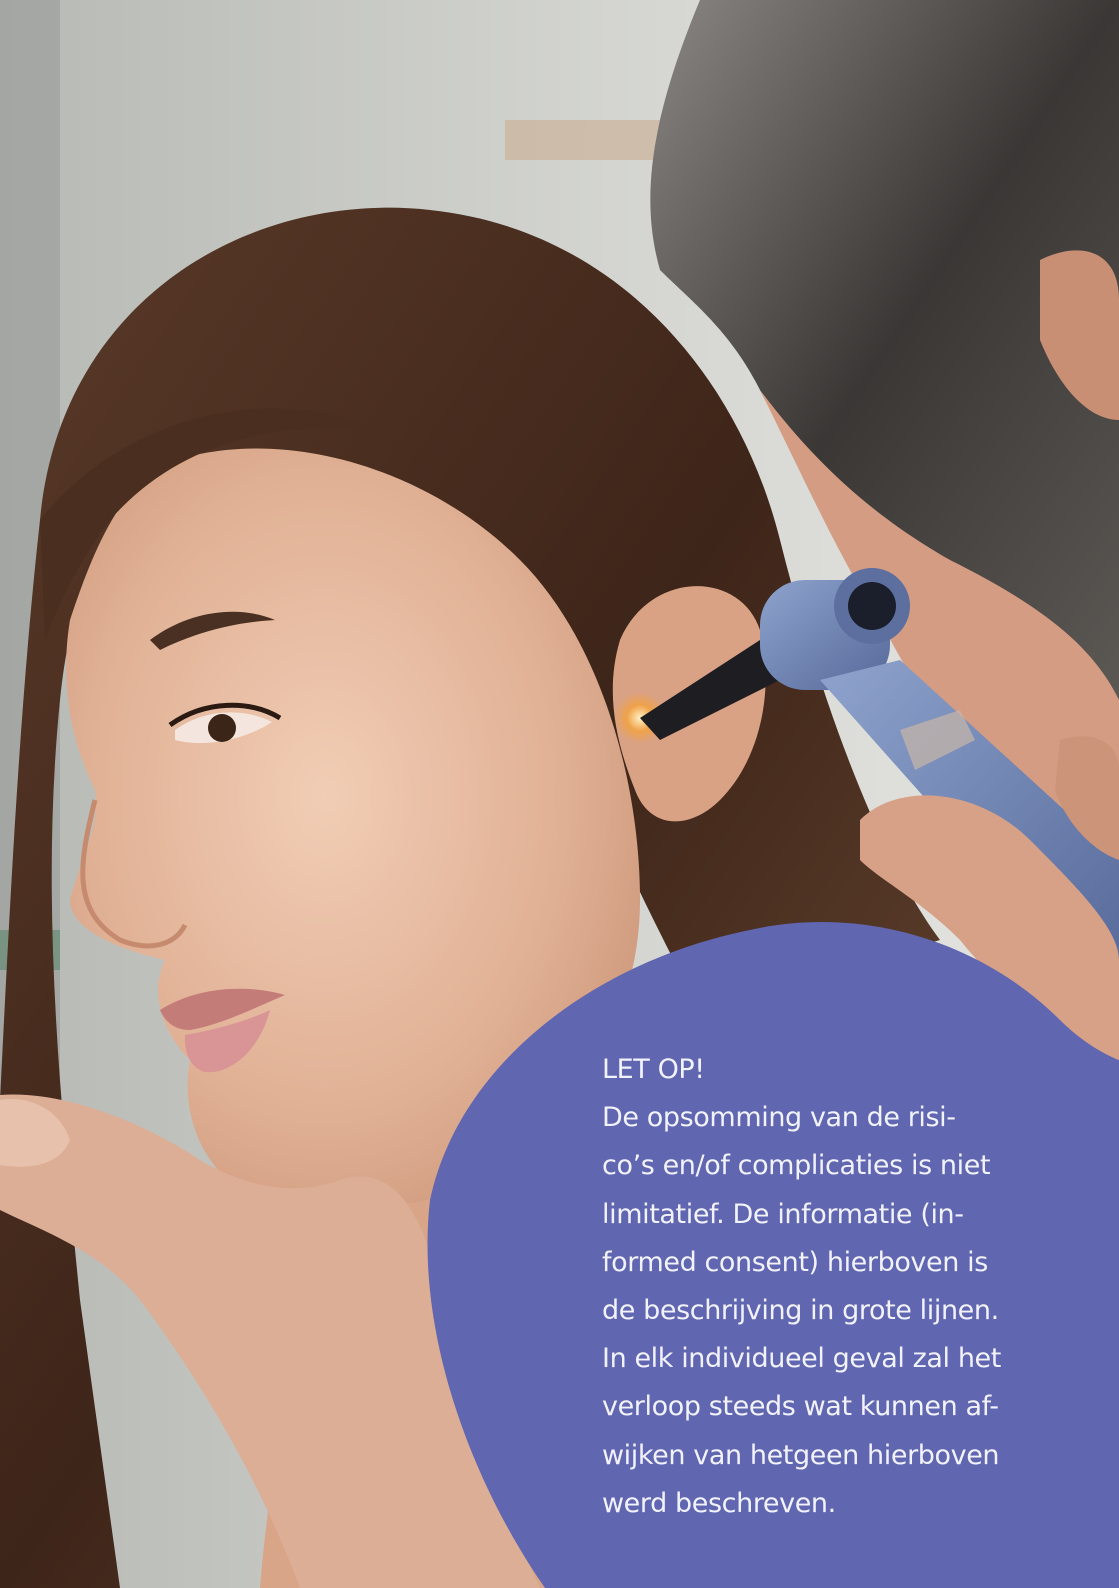 The width and height of the screenshot is (1119, 1588). Describe the element at coordinates (800, 1407) in the screenshot. I see `notice-line: verloop steeds wat kunnen af-` at that location.